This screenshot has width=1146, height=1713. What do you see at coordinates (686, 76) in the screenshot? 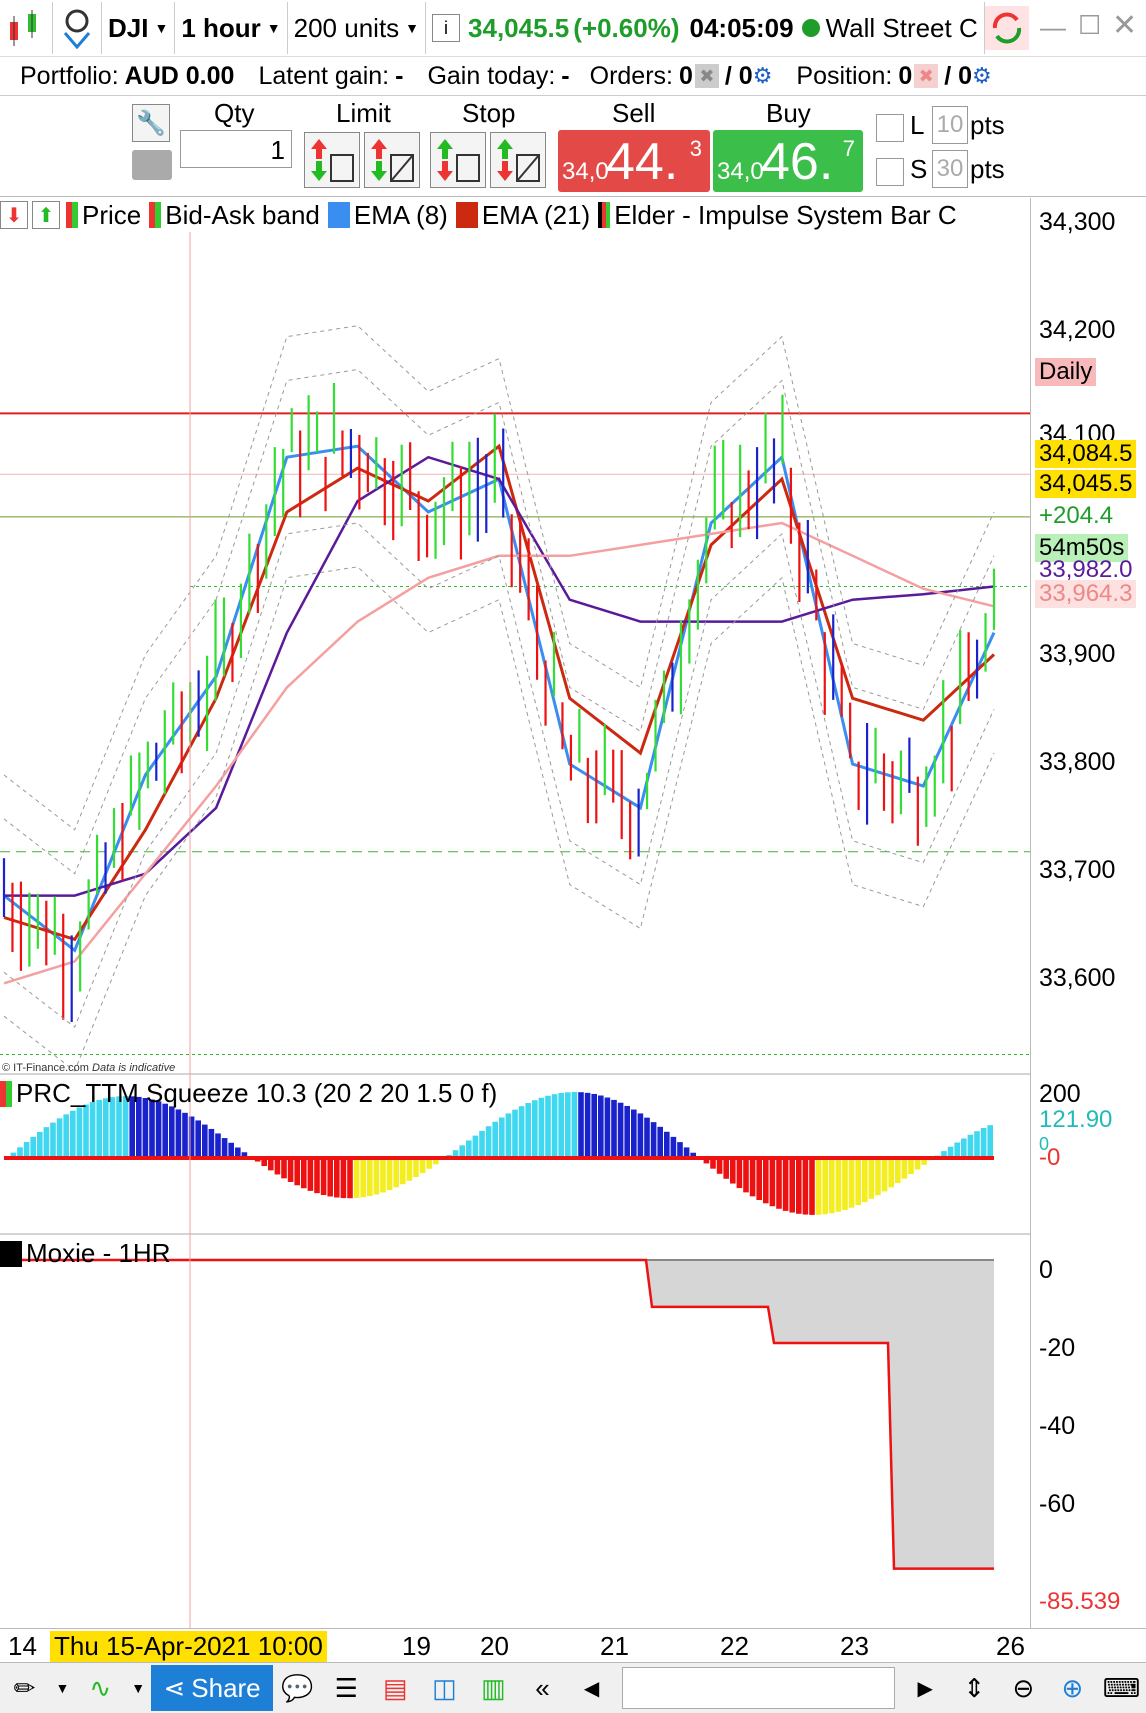
I see `orders-value: 0` at bounding box center [686, 76].